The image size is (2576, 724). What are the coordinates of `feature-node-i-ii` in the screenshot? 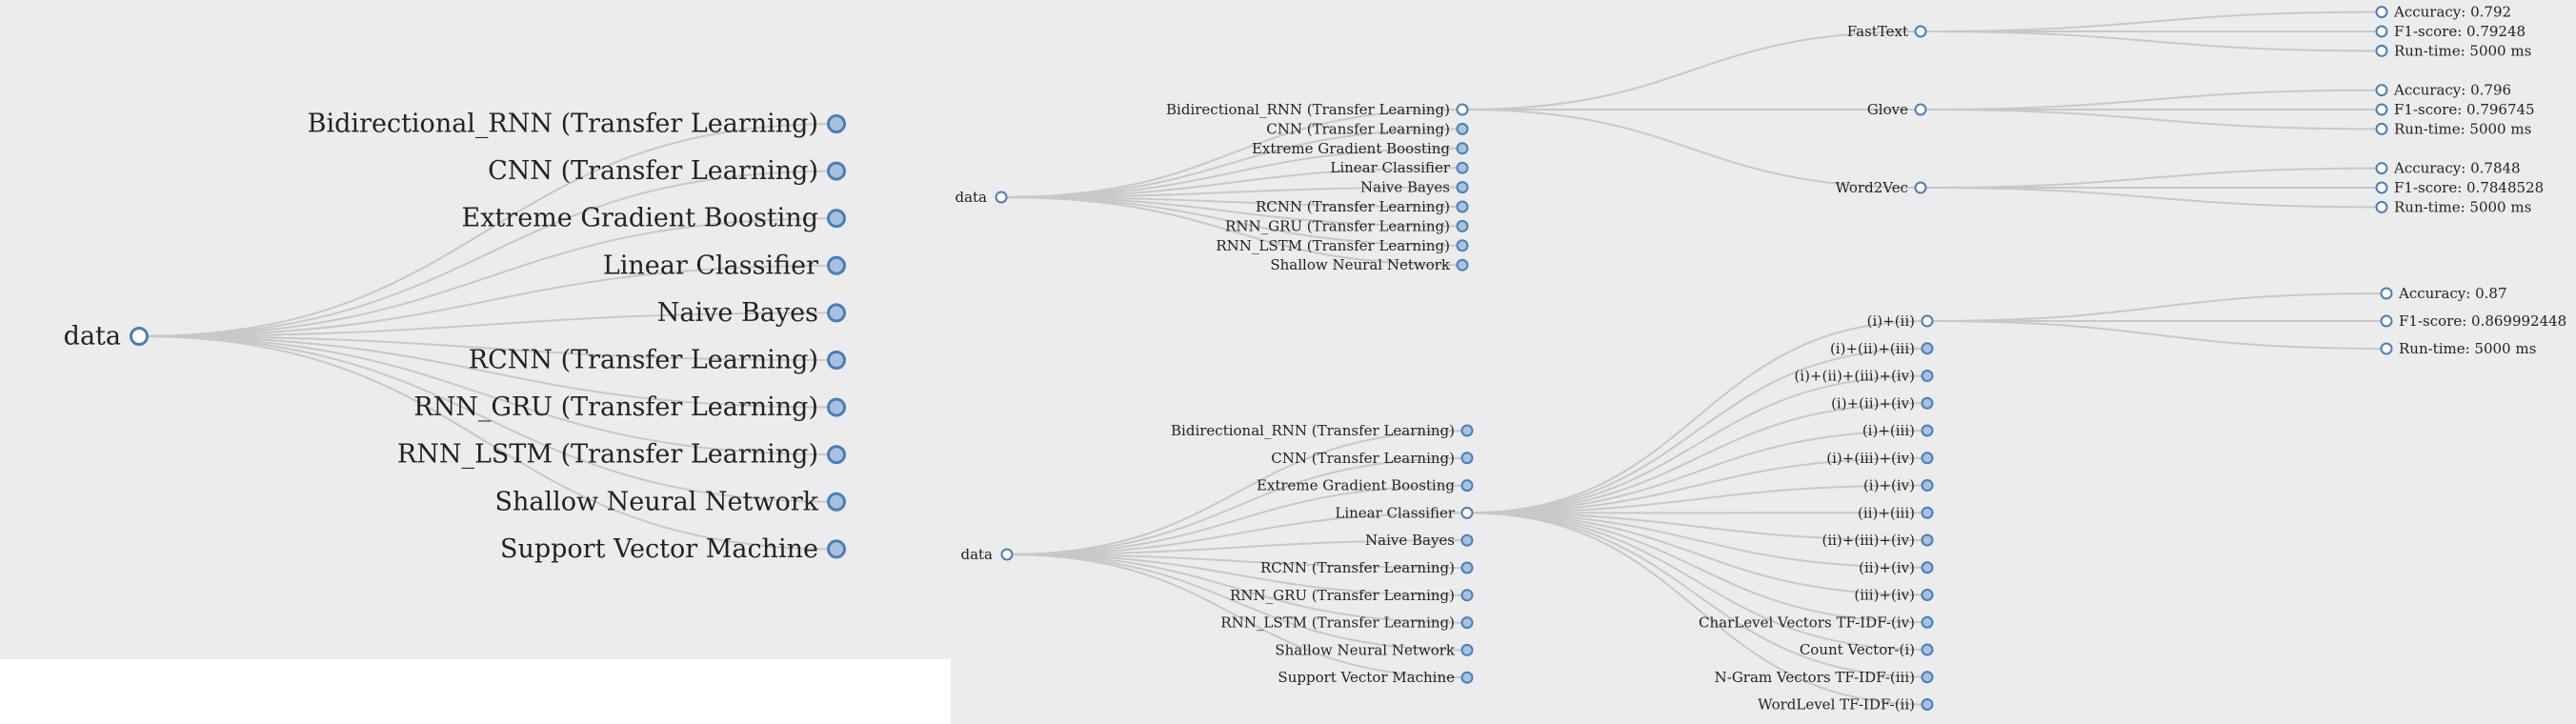 It's located at (1927, 321).